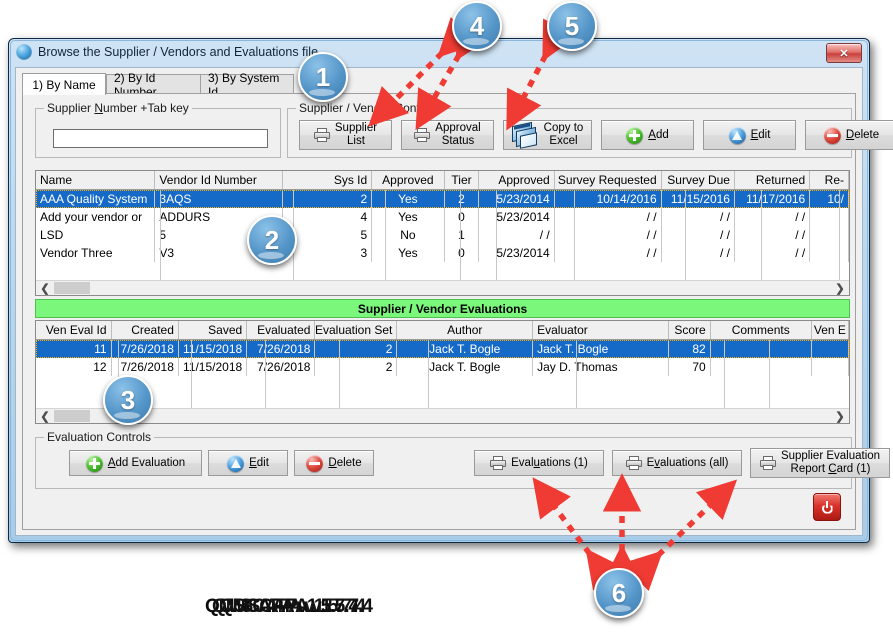 Image resolution: width=893 pixels, height=642 pixels. Describe the element at coordinates (248, 463) in the screenshot. I see `edit-evaluation-button: Edit` at that location.